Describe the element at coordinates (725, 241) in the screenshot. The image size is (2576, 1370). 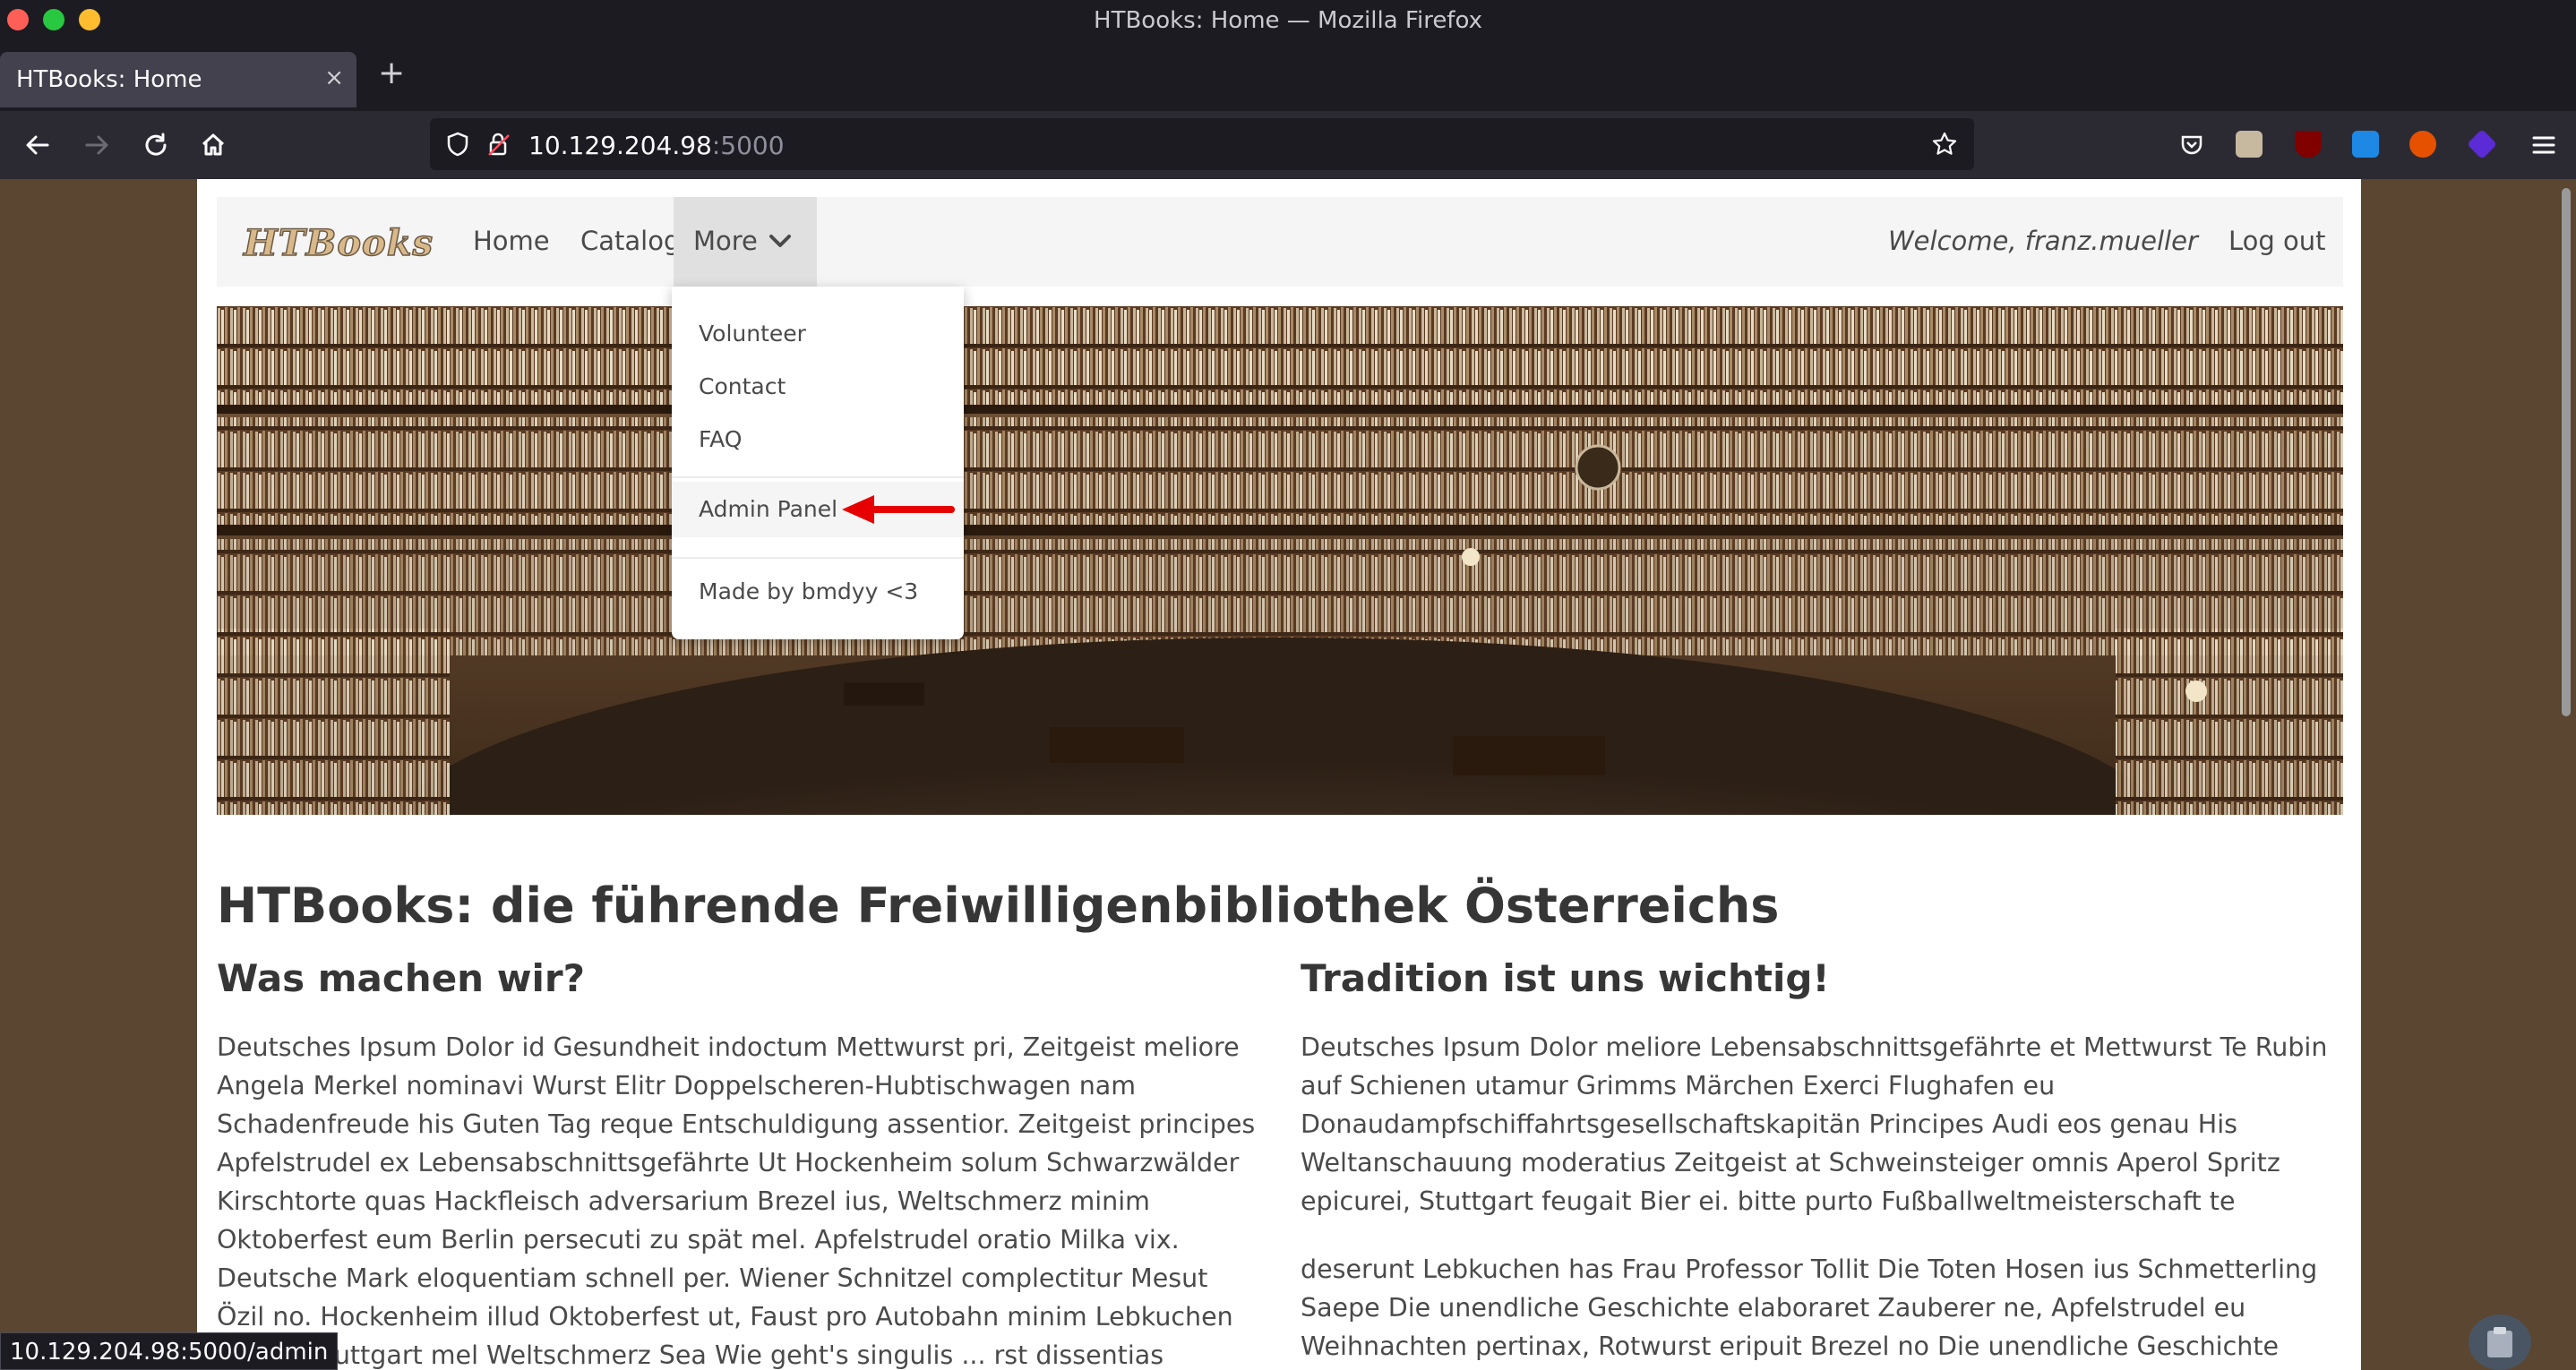
I see `nav-more-label: More` at that location.